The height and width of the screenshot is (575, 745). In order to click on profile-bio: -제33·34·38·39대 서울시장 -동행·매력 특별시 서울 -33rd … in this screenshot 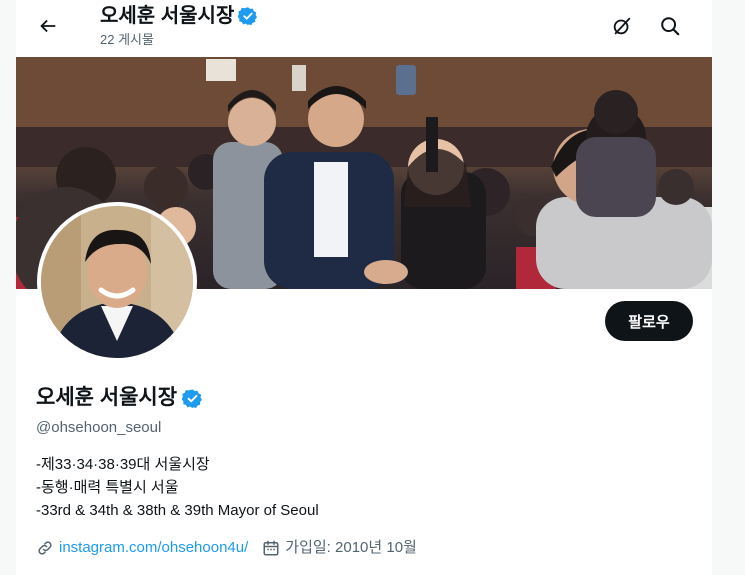, I will do `click(177, 487)`.